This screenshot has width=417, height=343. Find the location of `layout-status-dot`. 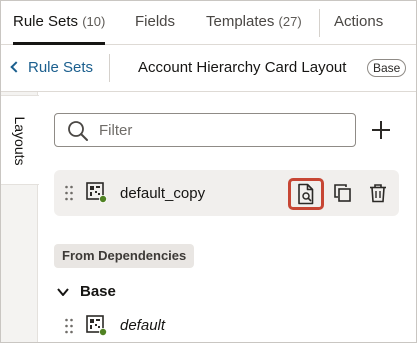

layout-status-dot is located at coordinates (103, 199).